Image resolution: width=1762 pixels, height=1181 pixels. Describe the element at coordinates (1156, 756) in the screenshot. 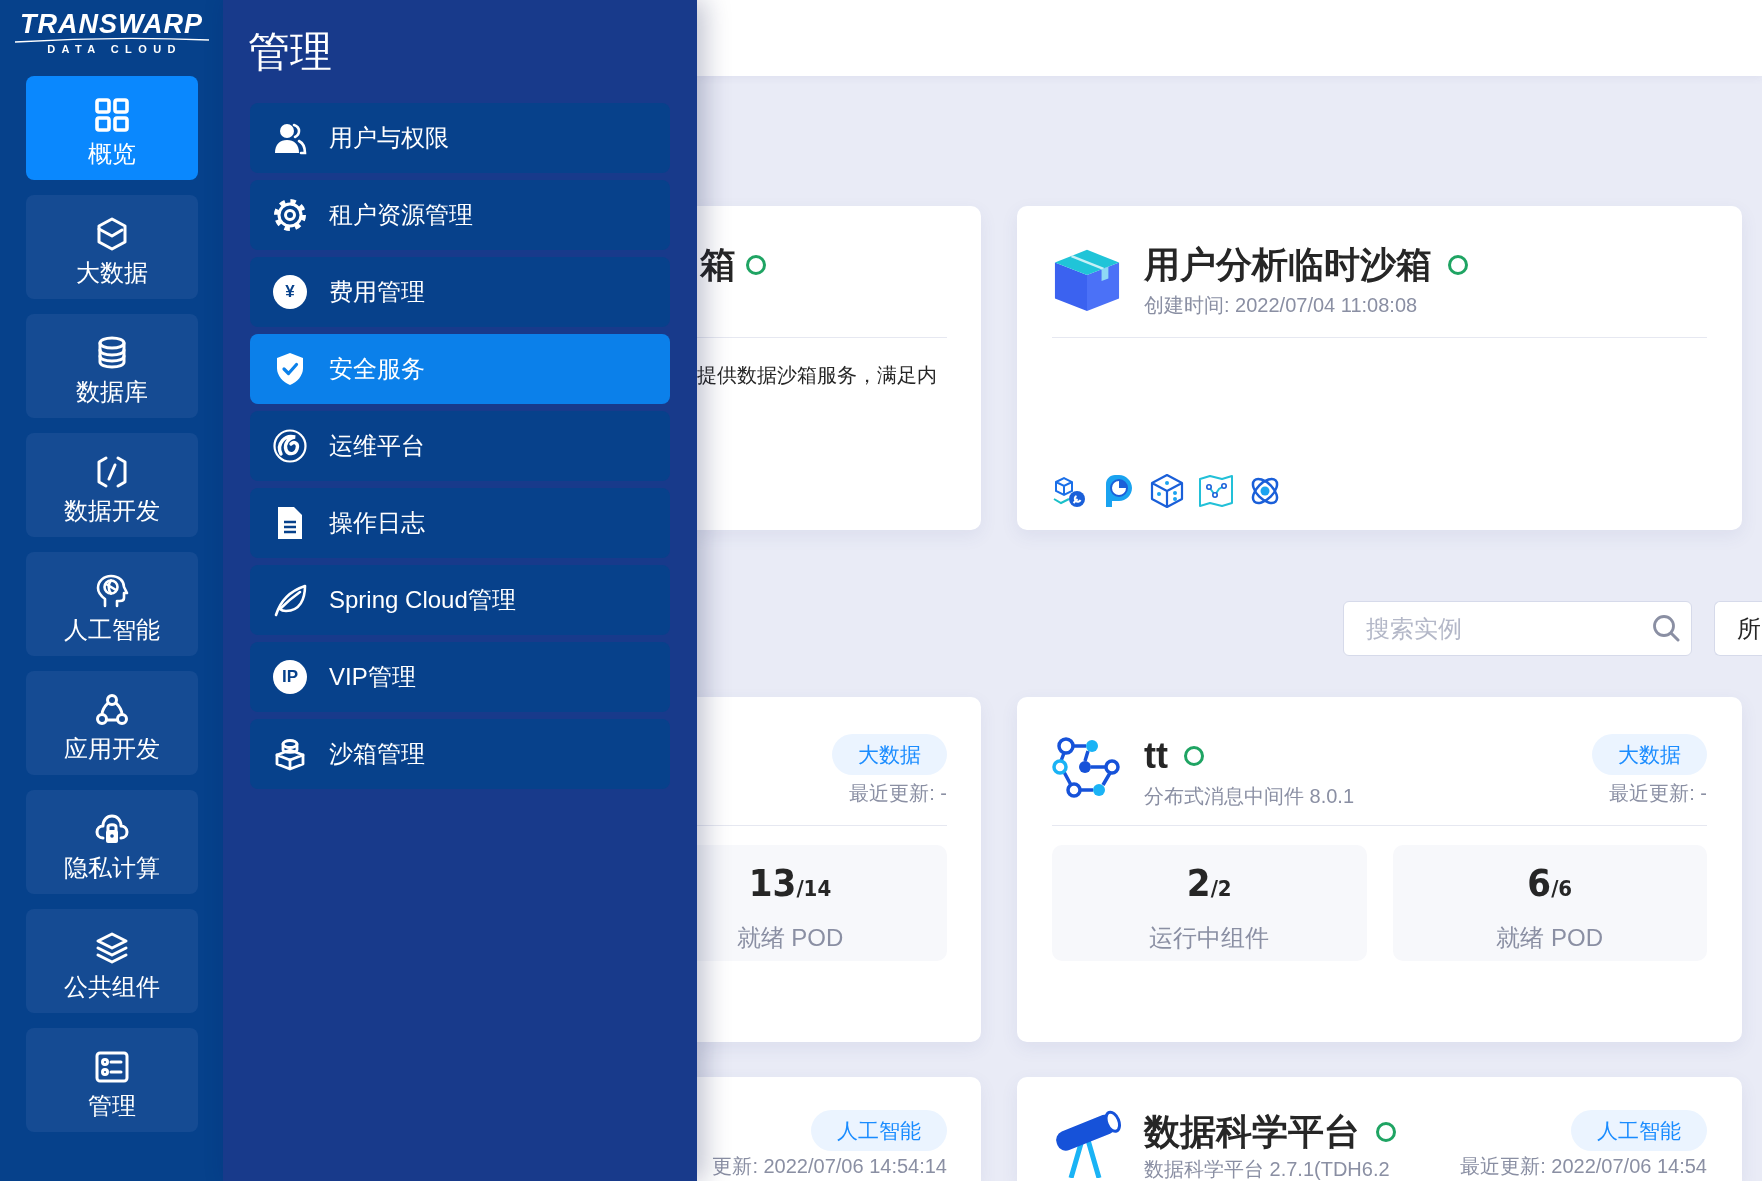

I see `instance-title: tt` at that location.